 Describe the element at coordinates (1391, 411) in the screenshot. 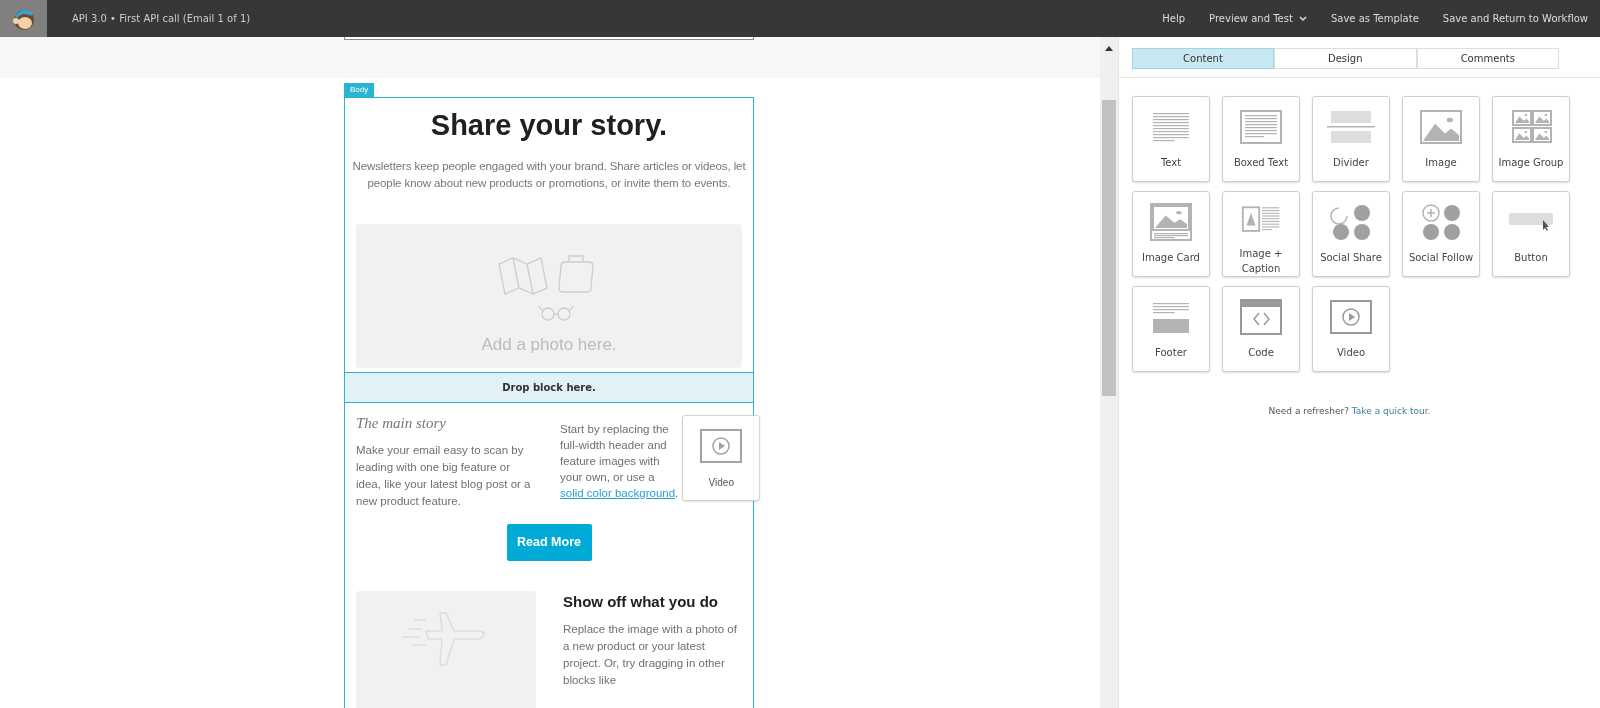

I see `quick-tour-link: Take a quick tour.` at that location.